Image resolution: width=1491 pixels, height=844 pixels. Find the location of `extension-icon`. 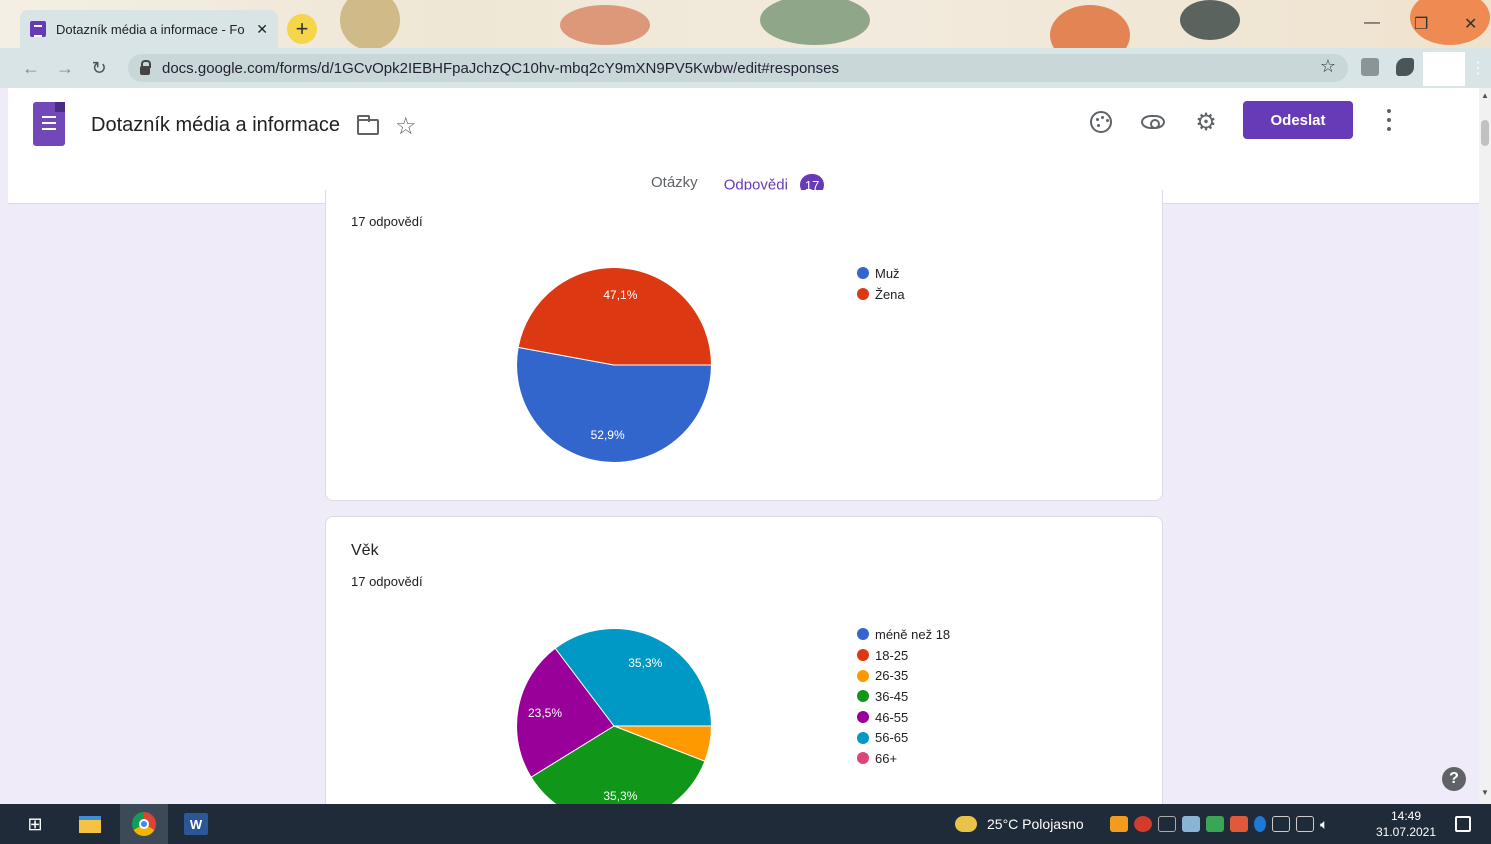

extension-icon is located at coordinates (1370, 67).